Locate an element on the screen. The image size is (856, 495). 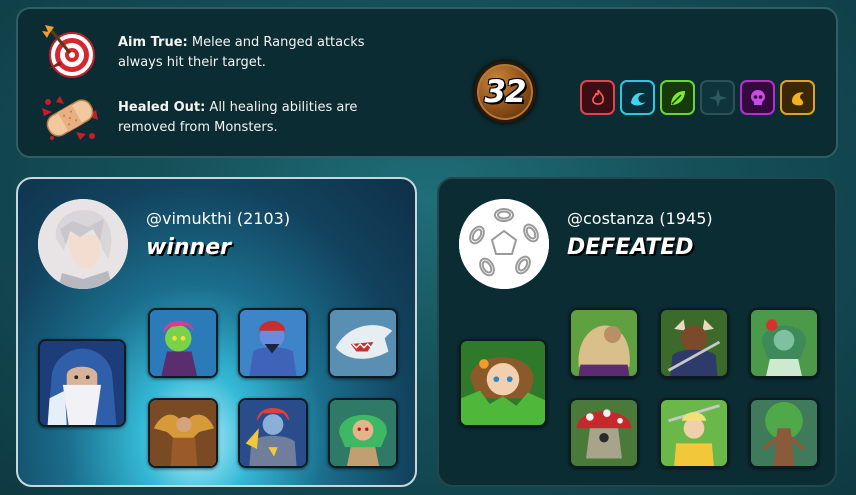
splinter-earth is located at coordinates (677, 97).